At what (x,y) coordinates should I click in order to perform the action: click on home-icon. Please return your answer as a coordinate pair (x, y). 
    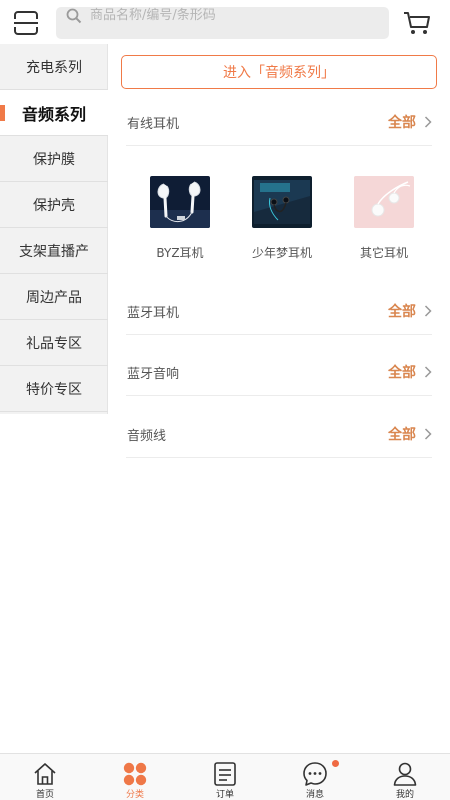
    Looking at the image, I should click on (45, 774).